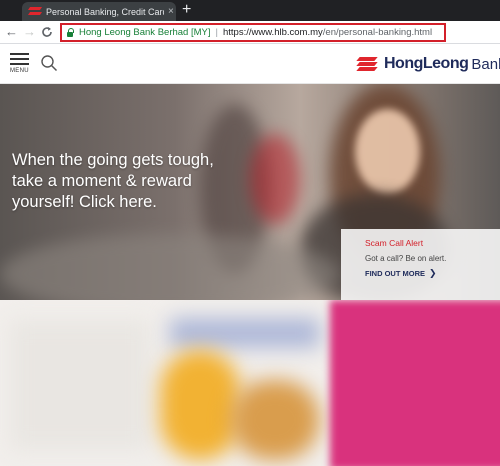 This screenshot has width=500, height=466. What do you see at coordinates (387, 151) in the screenshot?
I see `hero-photo-woman-face` at bounding box center [387, 151].